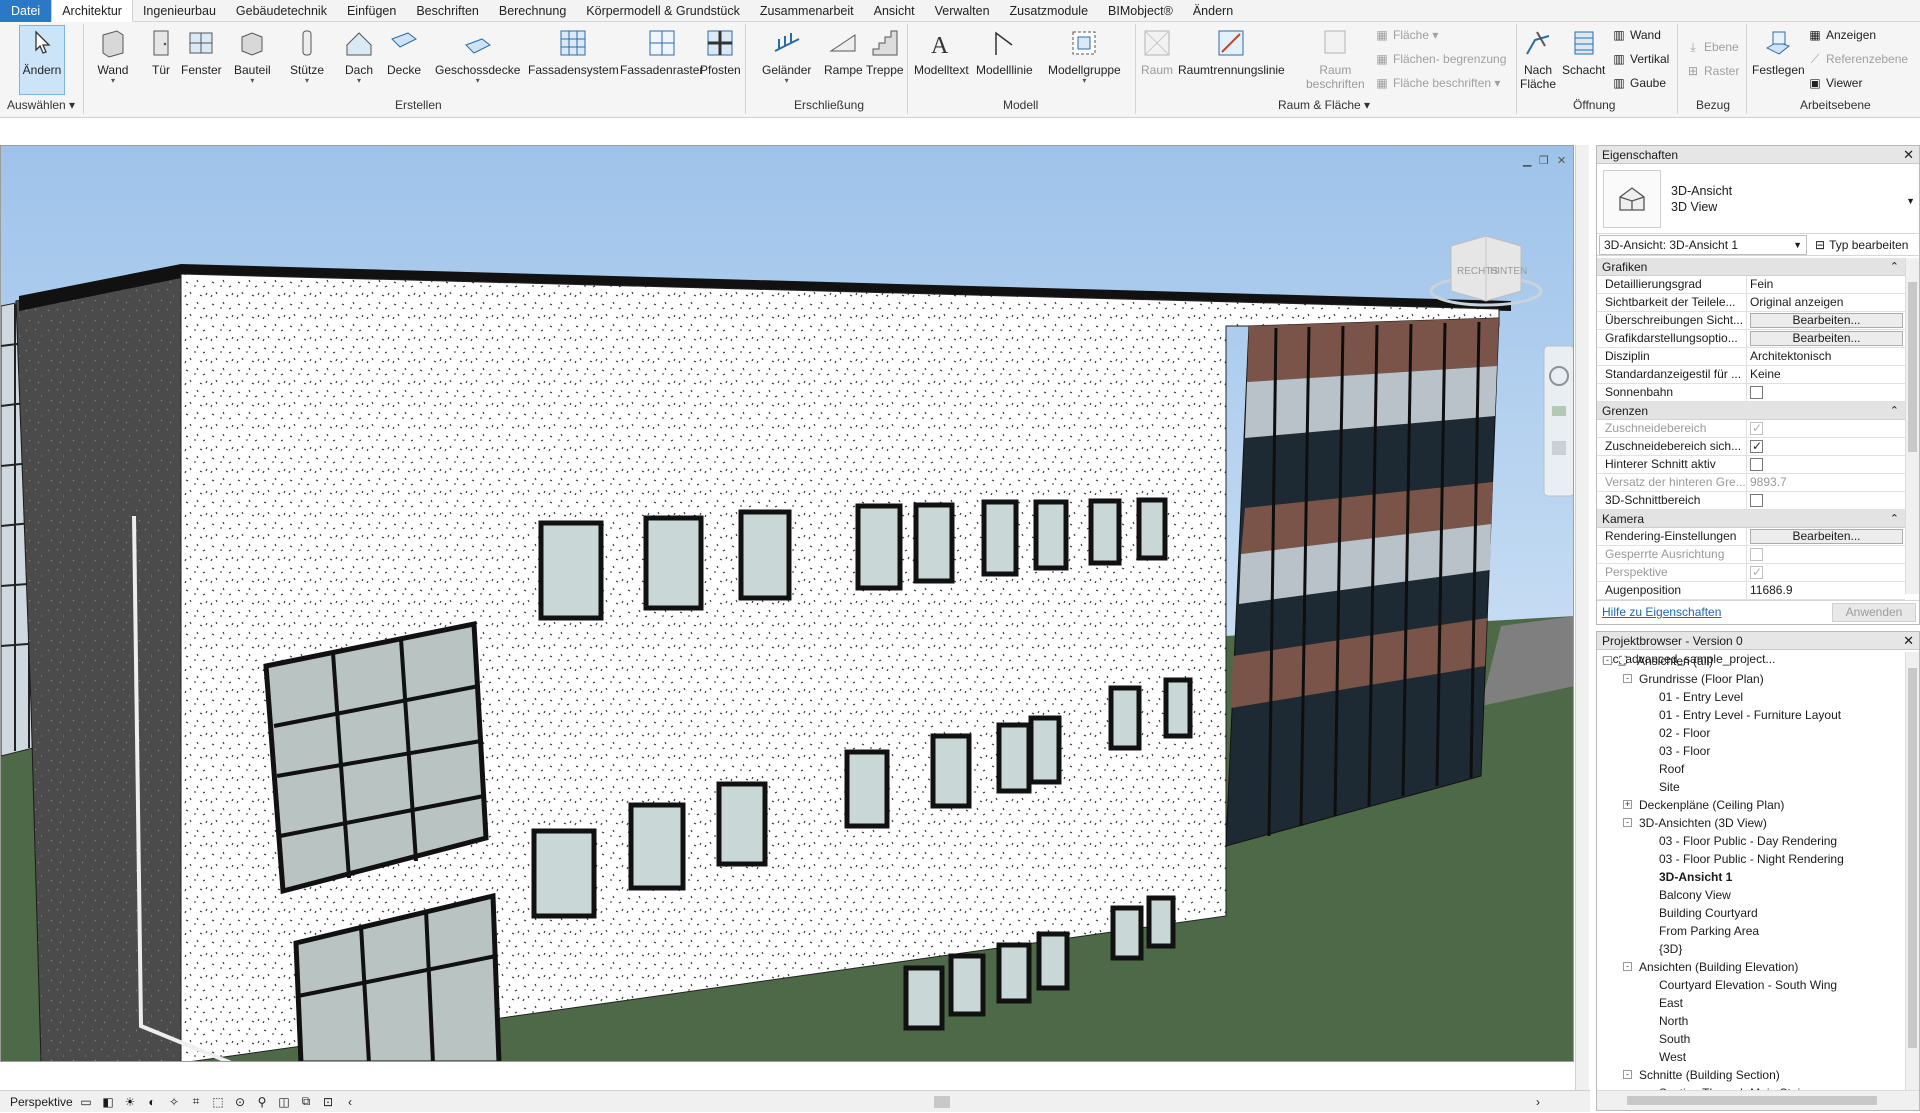 This screenshot has height=1113, width=1920. I want to click on ribbon-button-tür: Tür, so click(161, 51).